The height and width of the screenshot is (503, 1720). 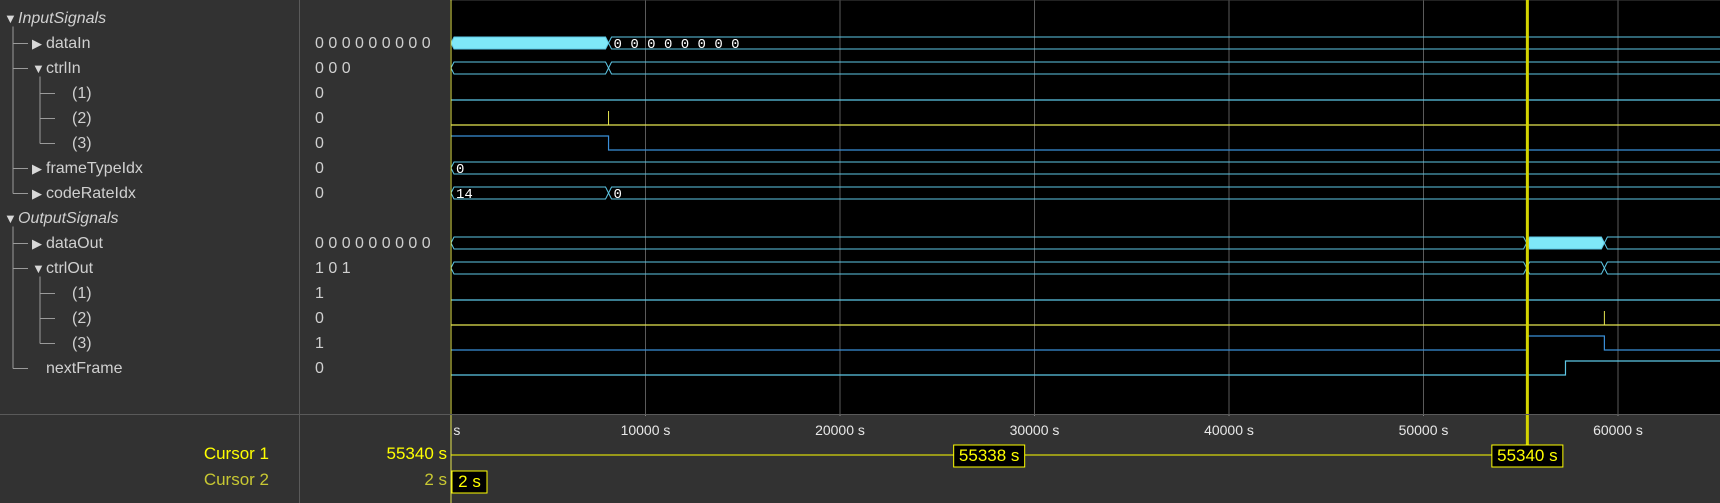 I want to click on cursor2-time-label: 2 s, so click(x=469, y=482).